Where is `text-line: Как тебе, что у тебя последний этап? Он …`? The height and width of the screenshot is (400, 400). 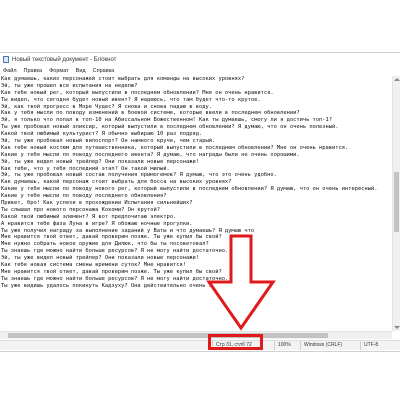 text-line: Как тебе, что у тебя последний этап? Он … is located at coordinates (85, 168).